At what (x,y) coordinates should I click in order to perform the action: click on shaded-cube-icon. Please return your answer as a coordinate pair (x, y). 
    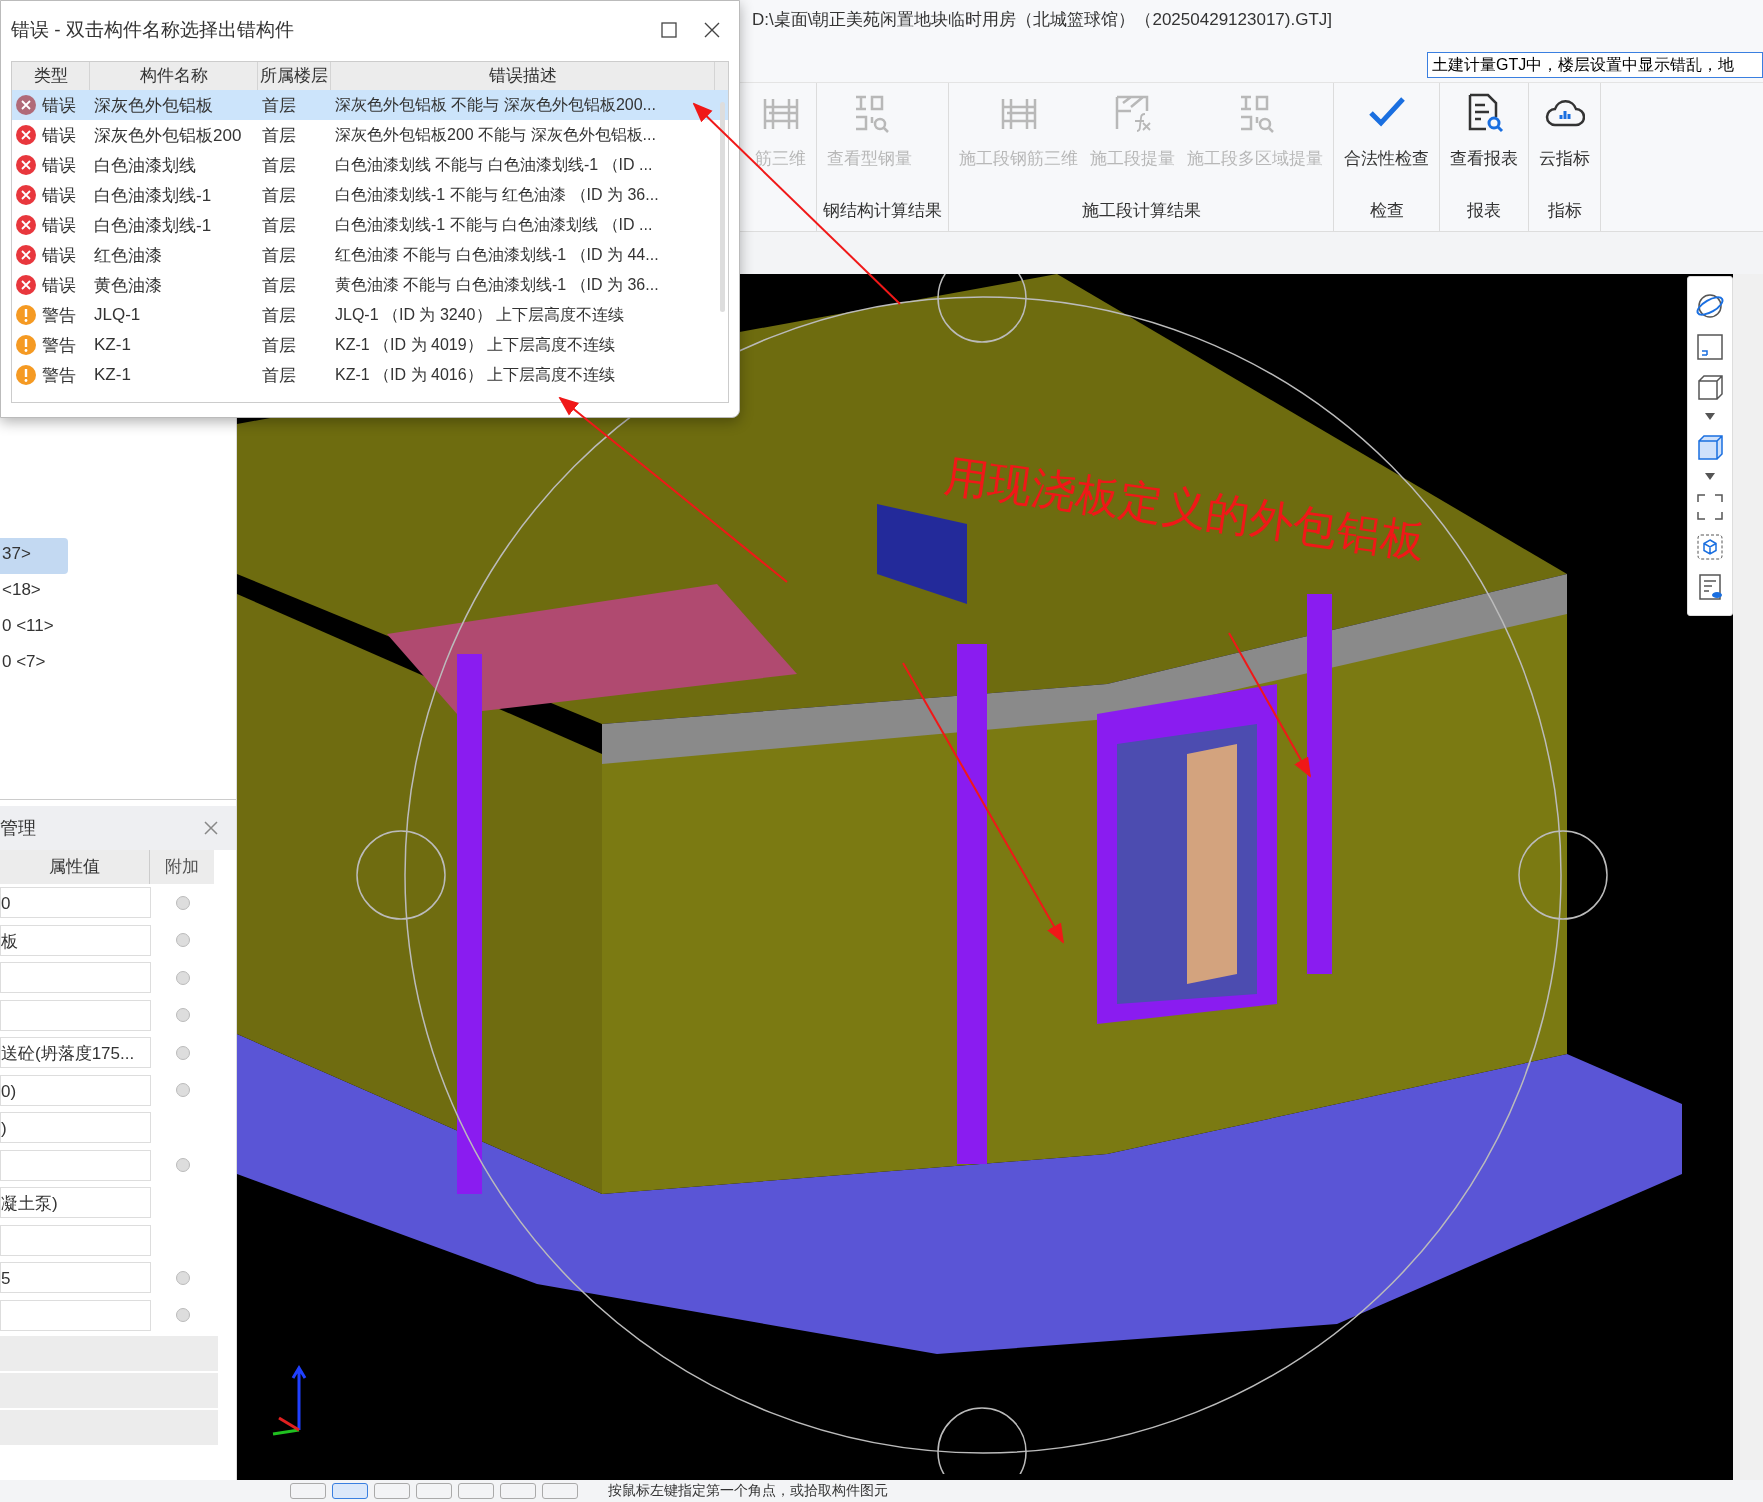
    Looking at the image, I should click on (1710, 447).